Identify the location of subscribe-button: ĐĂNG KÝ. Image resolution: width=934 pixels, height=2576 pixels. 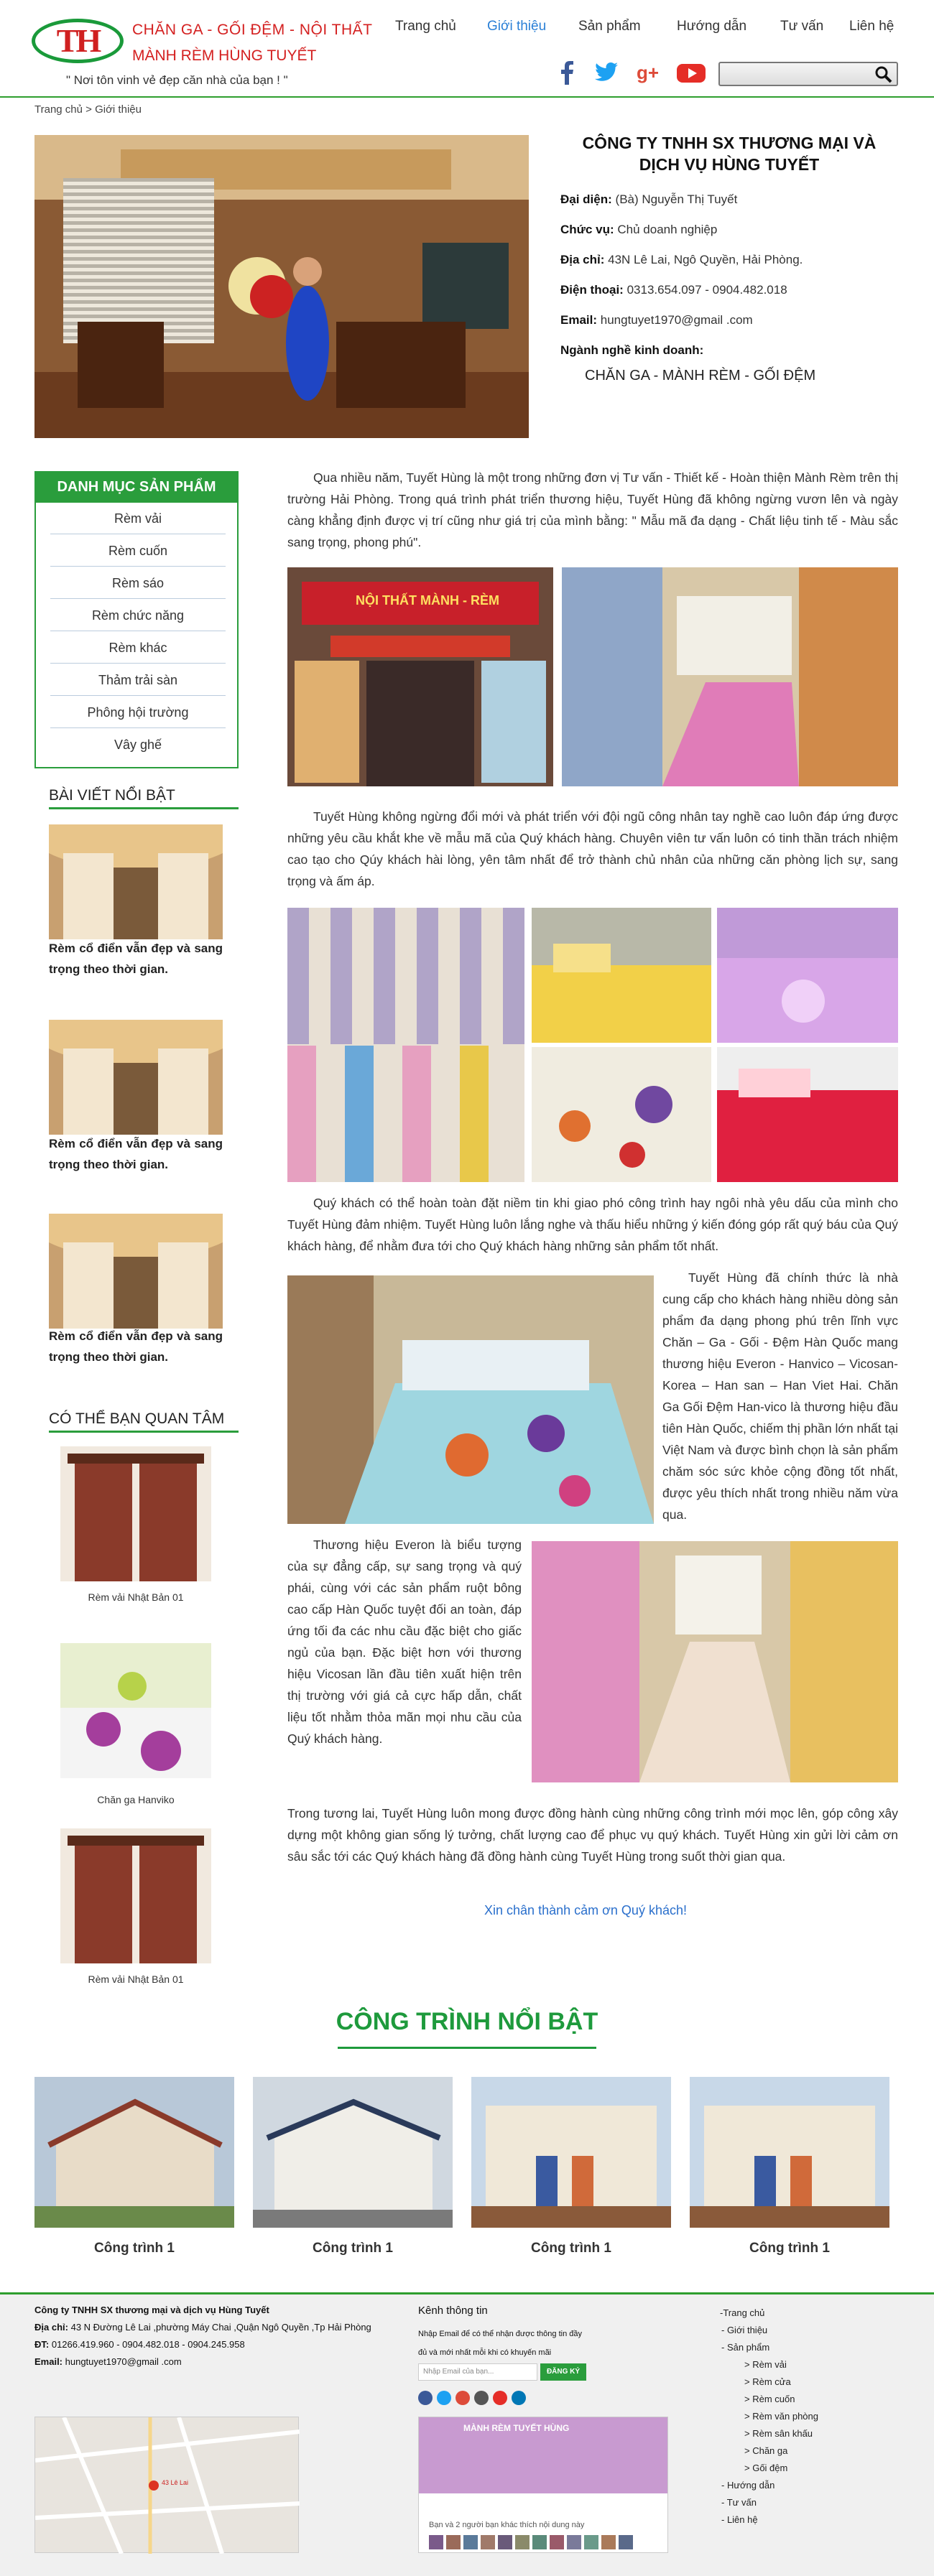
(563, 2372).